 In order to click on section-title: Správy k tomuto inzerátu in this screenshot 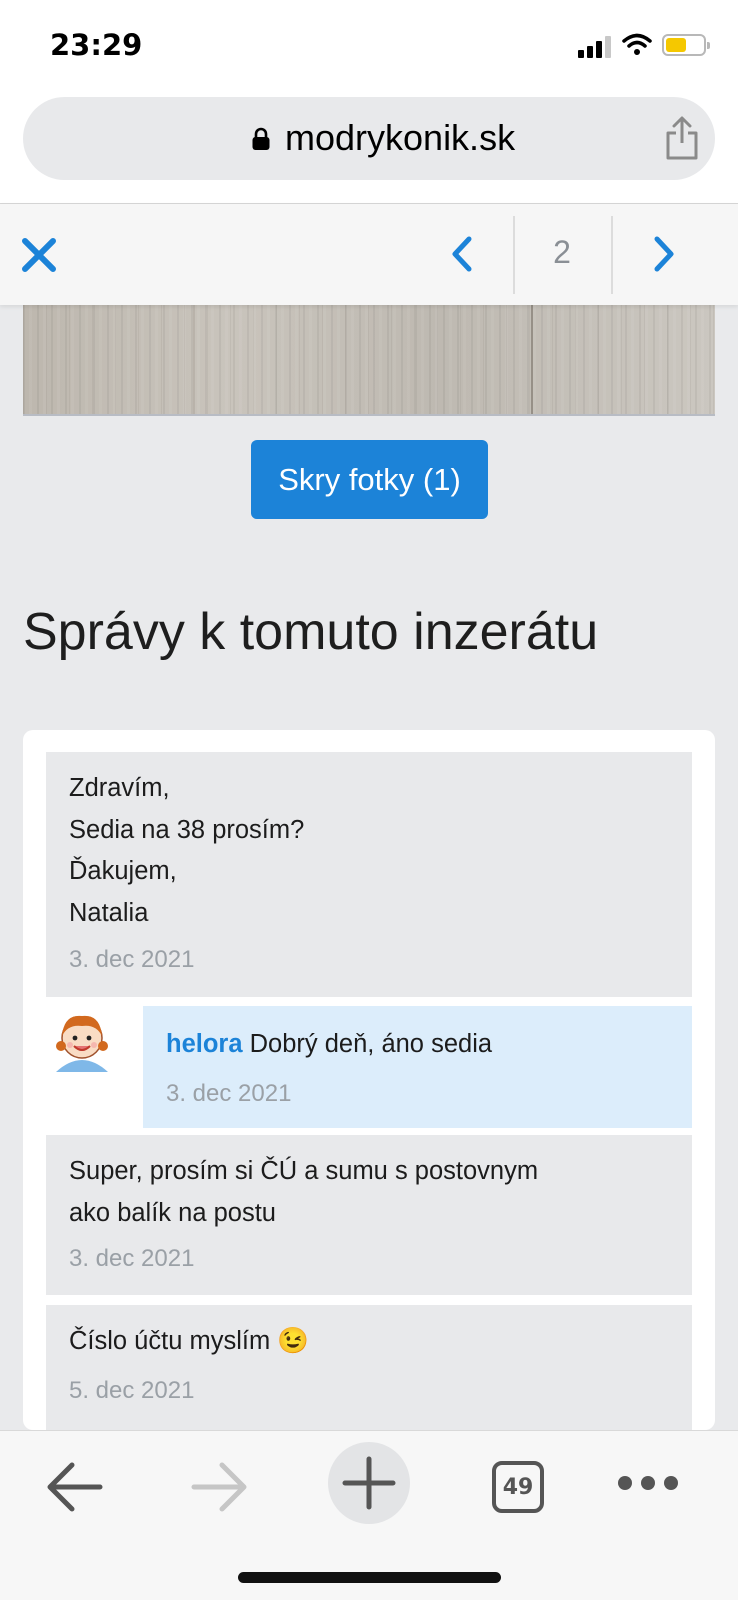, I will do `click(311, 632)`.